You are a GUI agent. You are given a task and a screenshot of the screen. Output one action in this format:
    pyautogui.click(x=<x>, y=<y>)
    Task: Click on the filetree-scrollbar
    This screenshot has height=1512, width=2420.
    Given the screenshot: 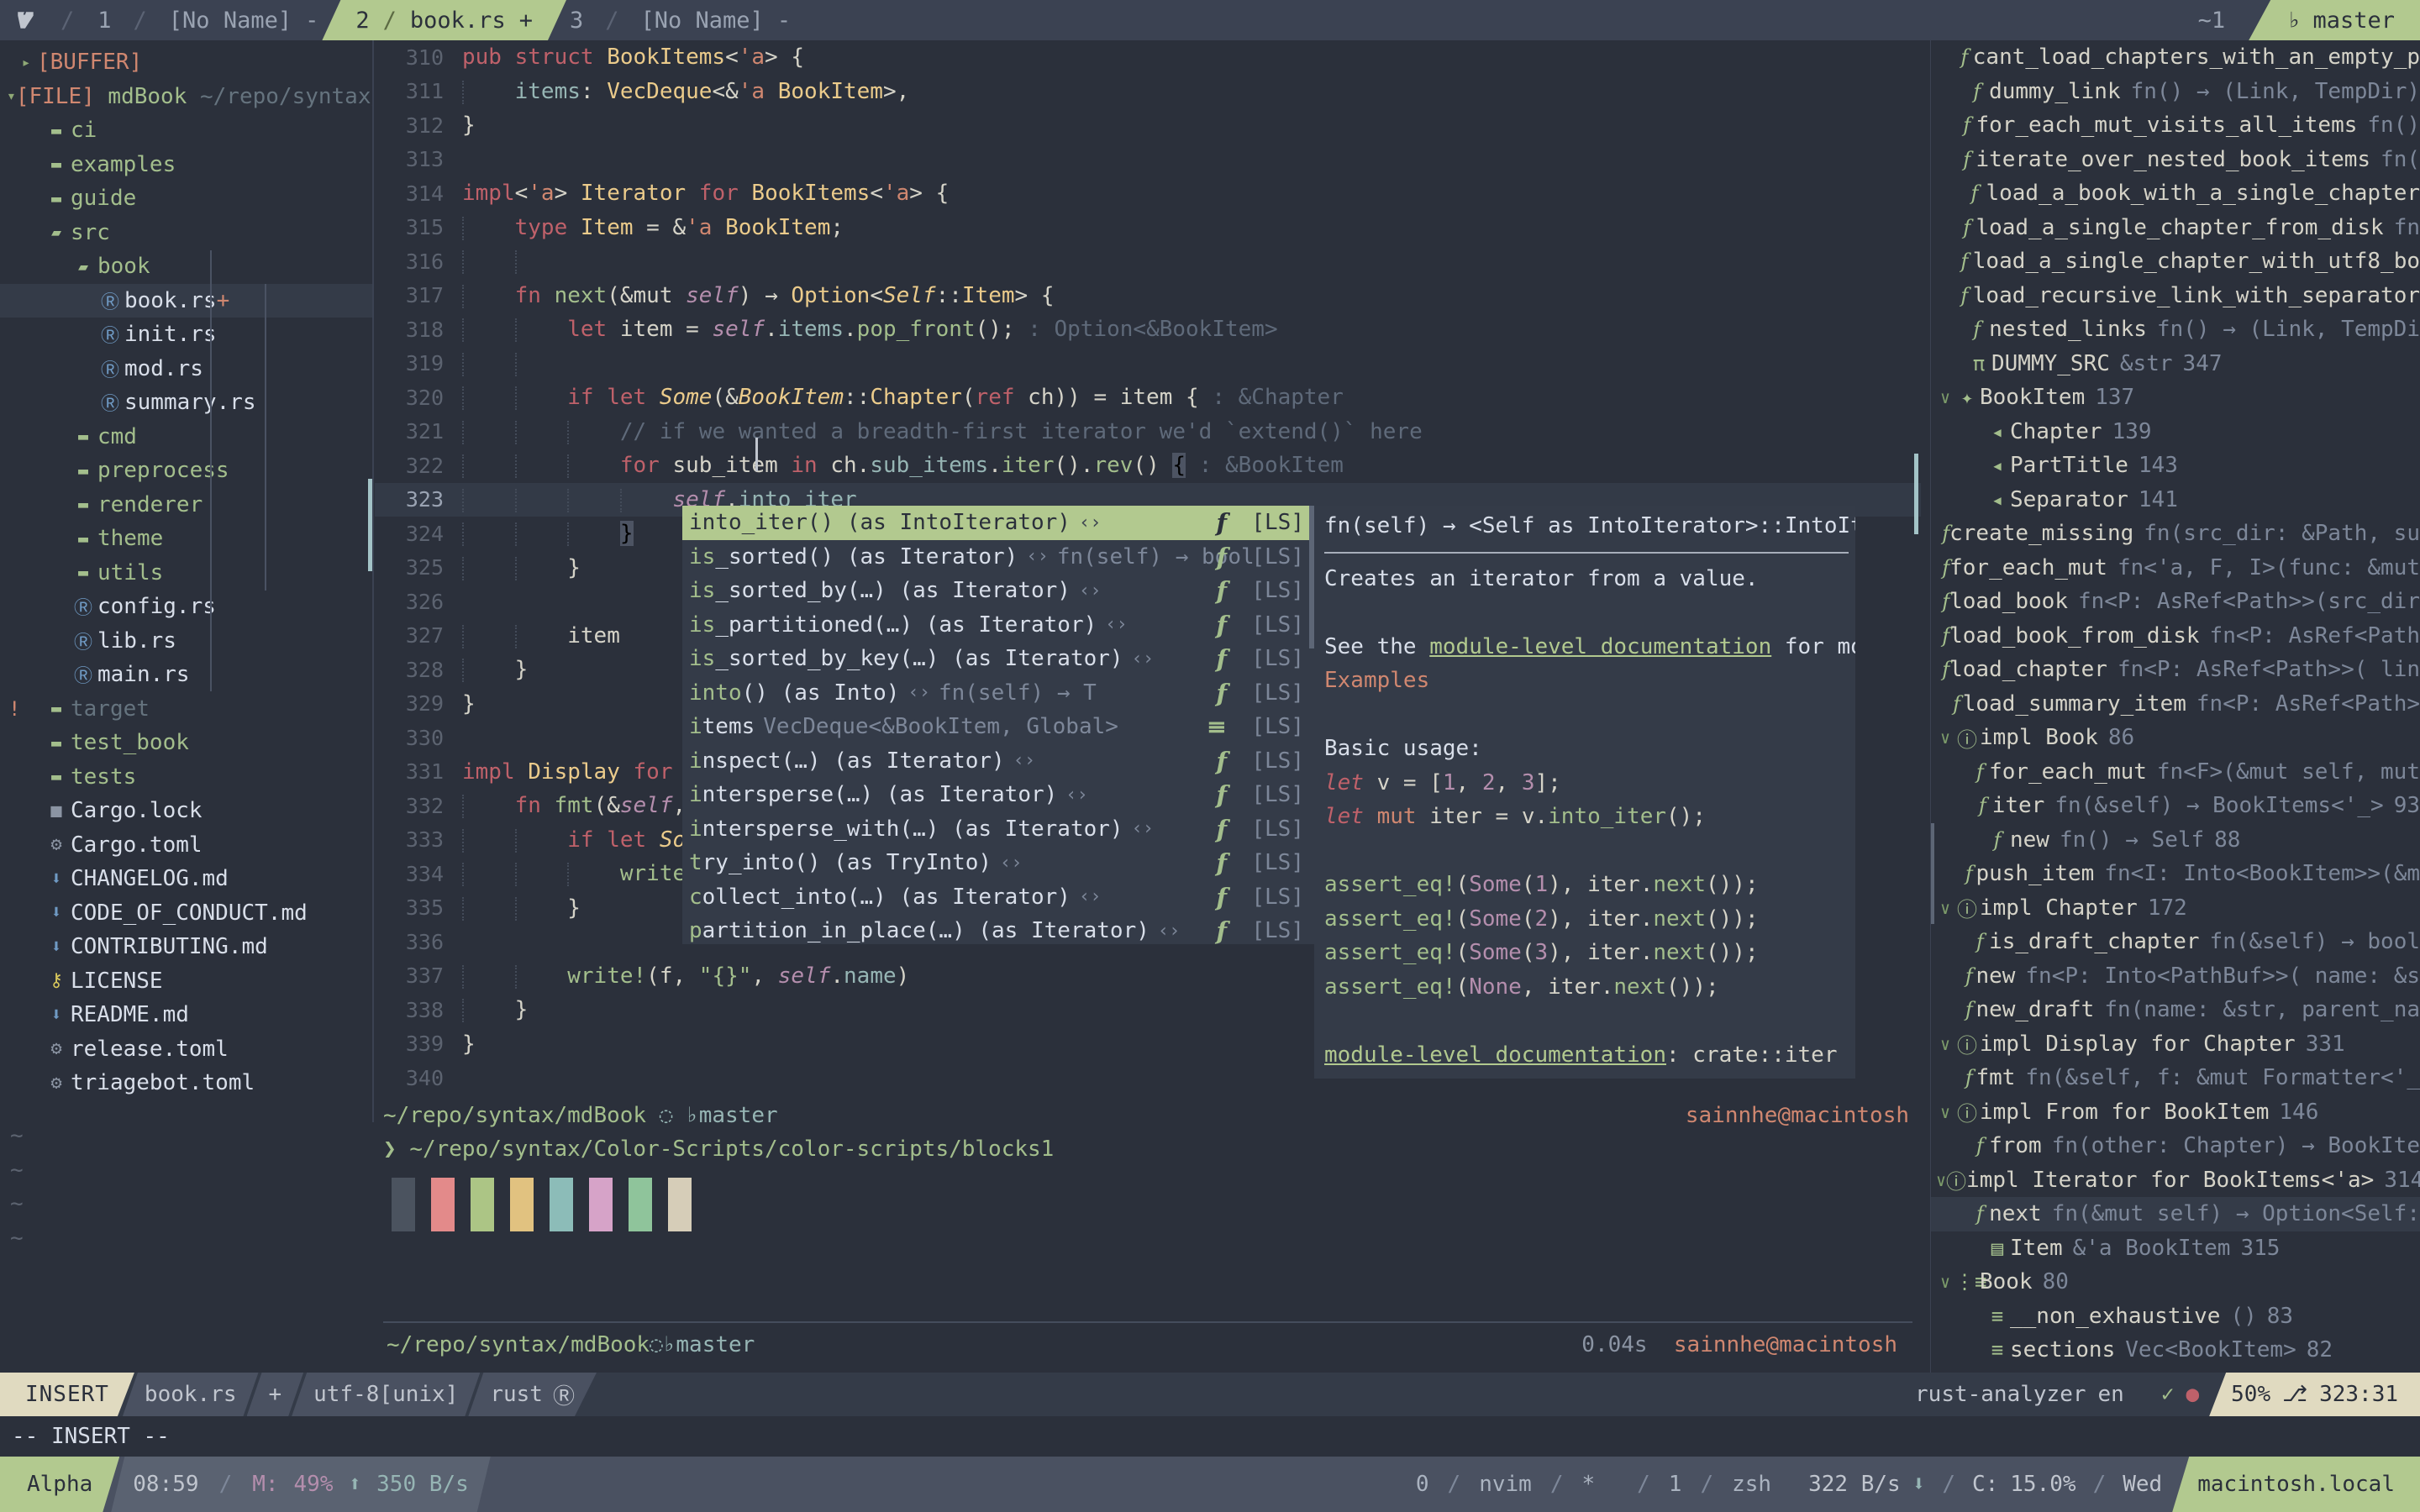 What is the action you would take?
    pyautogui.click(x=370, y=525)
    